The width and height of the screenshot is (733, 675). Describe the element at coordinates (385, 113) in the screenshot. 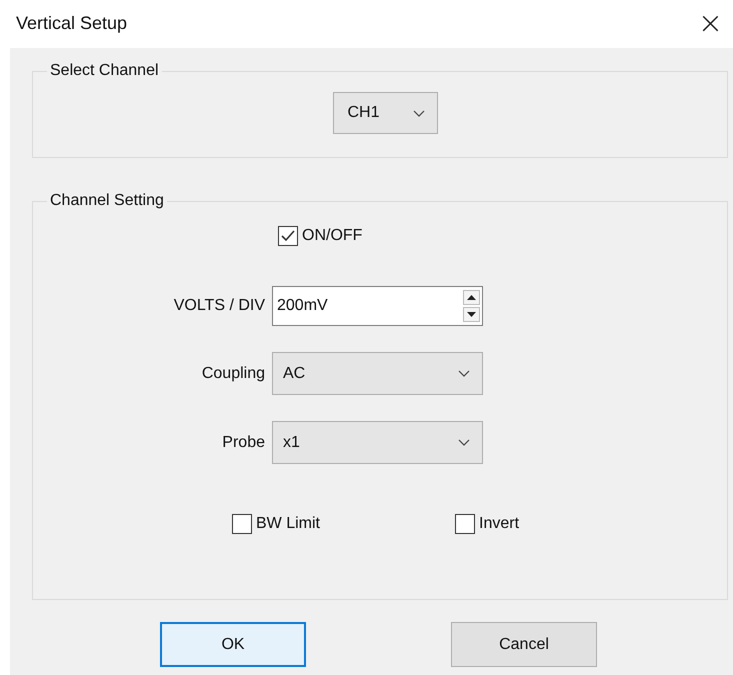

I see `channel-dropdown: CH1` at that location.